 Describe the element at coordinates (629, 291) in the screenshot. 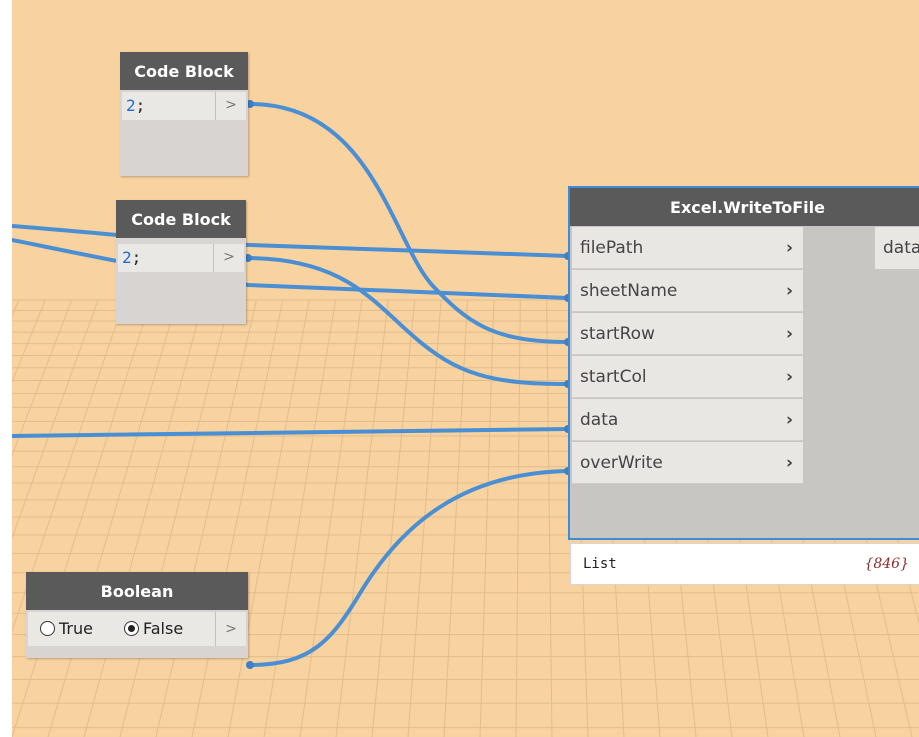

I see `port-label: sheetName` at that location.